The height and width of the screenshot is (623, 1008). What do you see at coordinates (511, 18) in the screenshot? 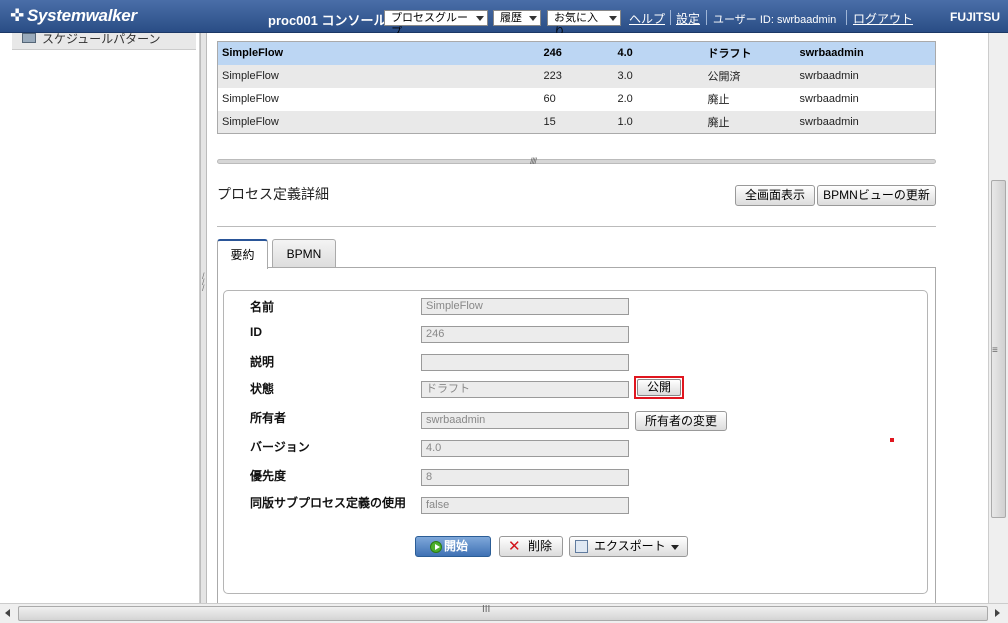
I see `history-dropdown-label: 履歴` at bounding box center [511, 18].